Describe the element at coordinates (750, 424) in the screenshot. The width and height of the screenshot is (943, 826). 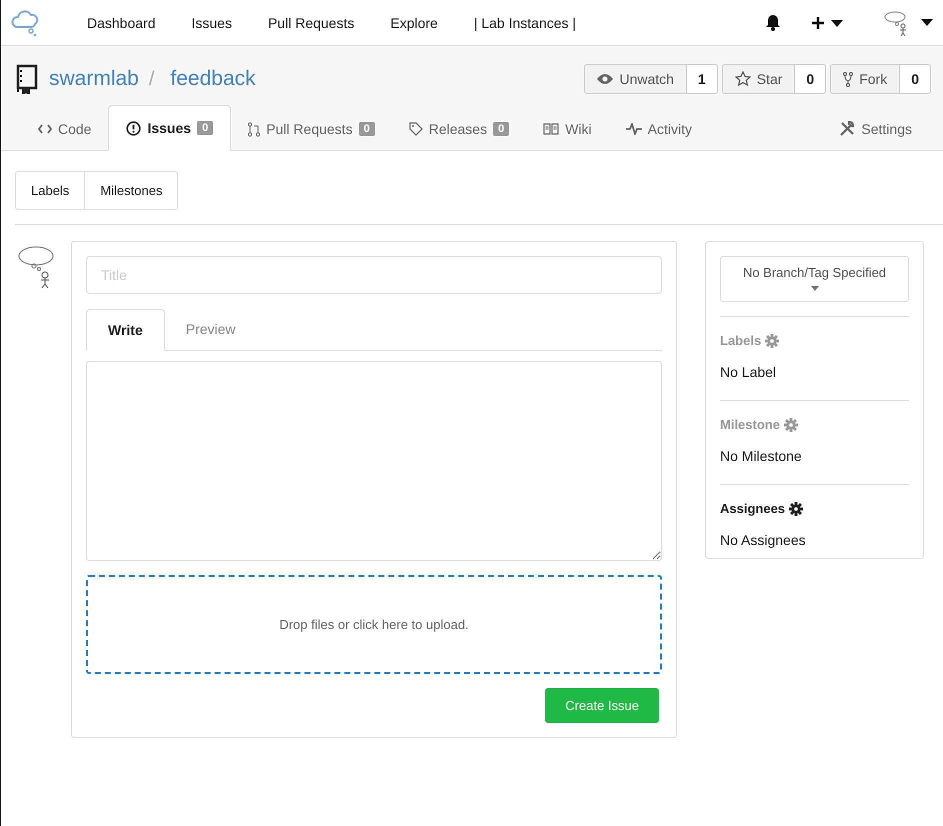
I see `section-title: Milestone` at that location.